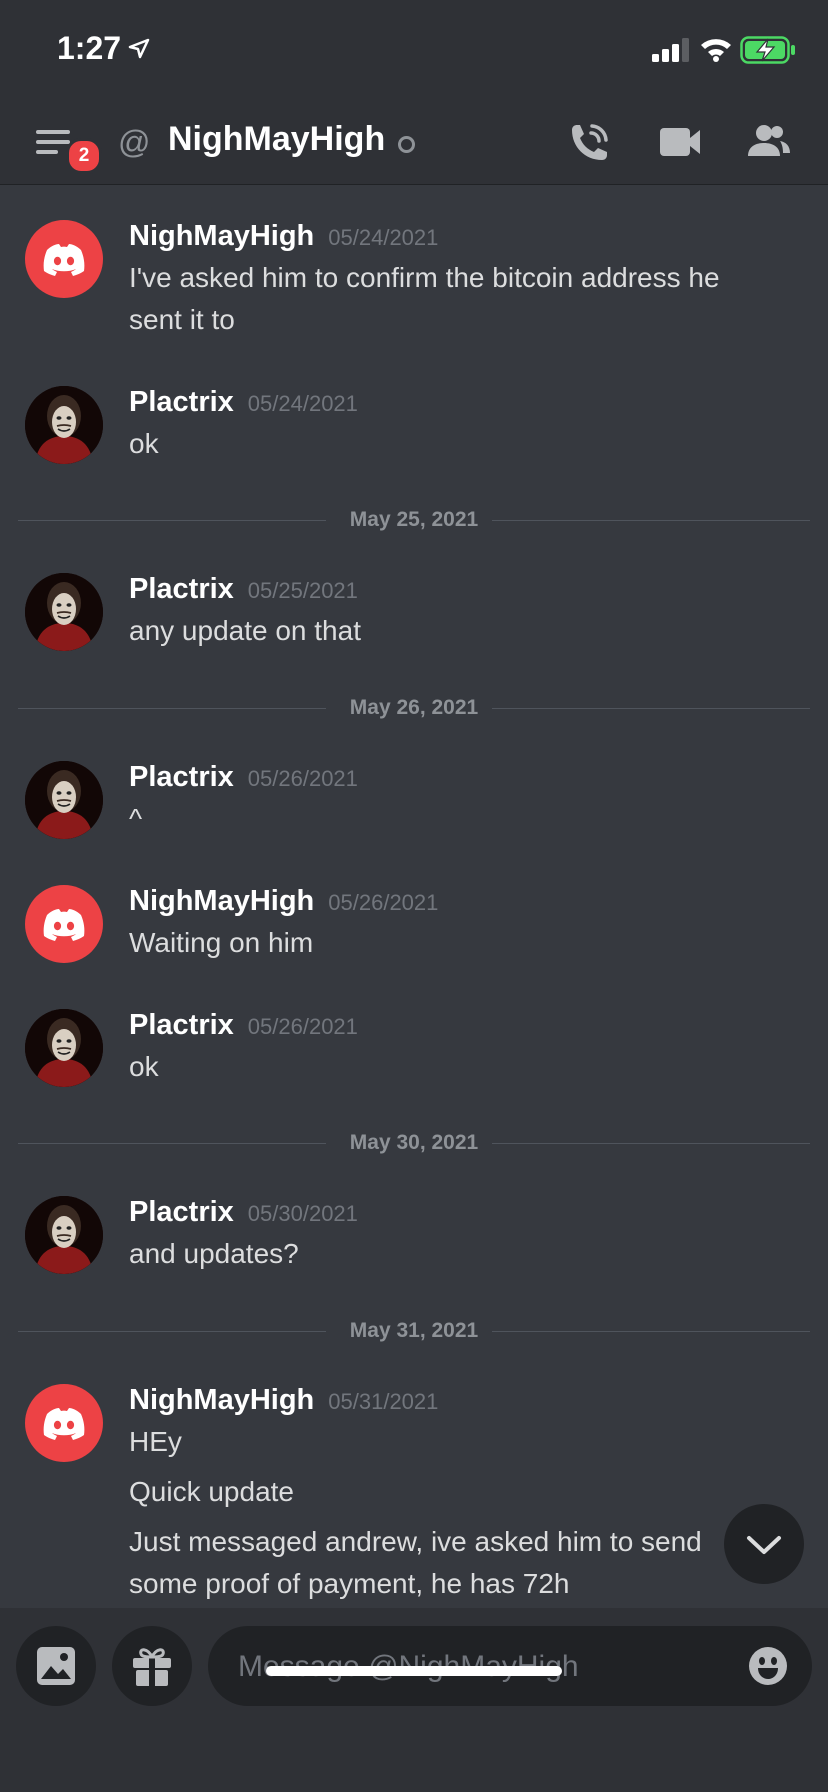 This screenshot has width=828, height=1792. I want to click on date-divider: May 30, 2021, so click(414, 1143).